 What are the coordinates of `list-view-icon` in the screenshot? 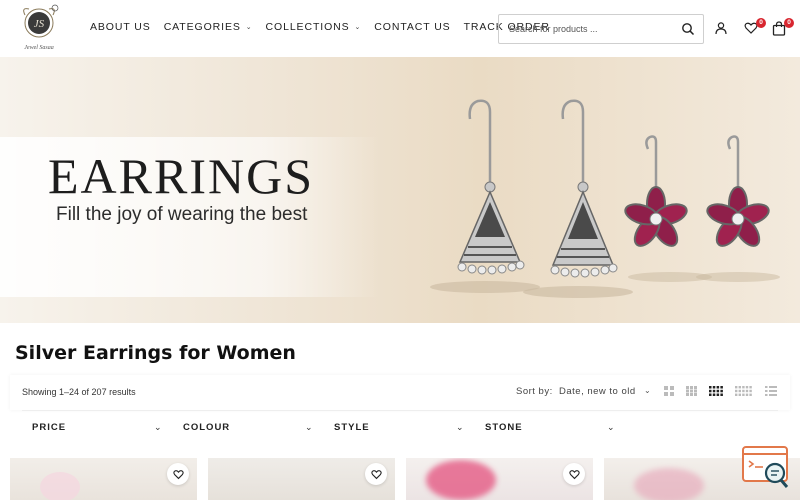 It's located at (771, 391).